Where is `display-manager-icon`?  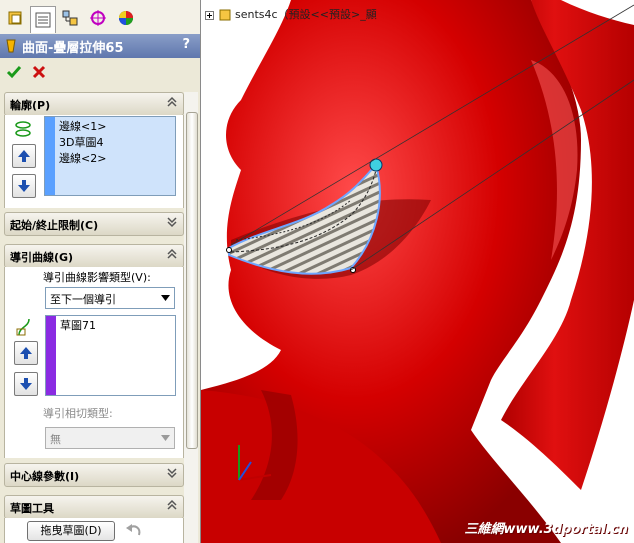 display-manager-icon is located at coordinates (126, 18).